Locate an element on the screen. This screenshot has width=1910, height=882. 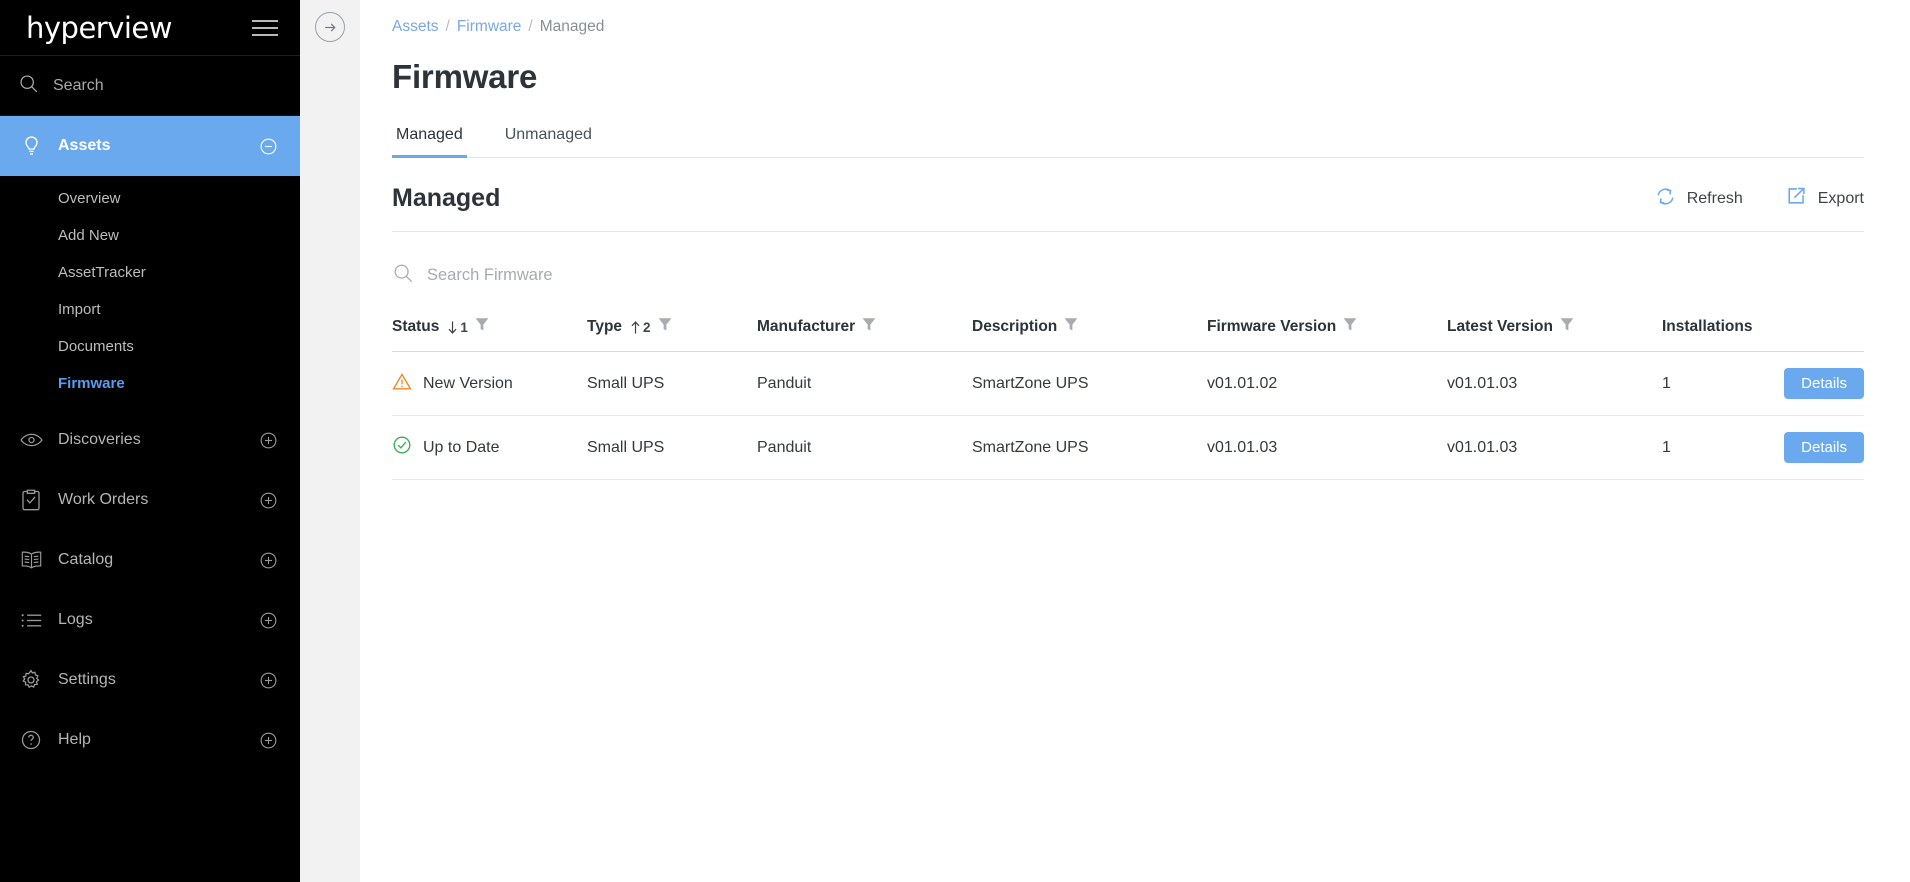
breadcrumb-link-assets: Assets is located at coordinates (415, 27).